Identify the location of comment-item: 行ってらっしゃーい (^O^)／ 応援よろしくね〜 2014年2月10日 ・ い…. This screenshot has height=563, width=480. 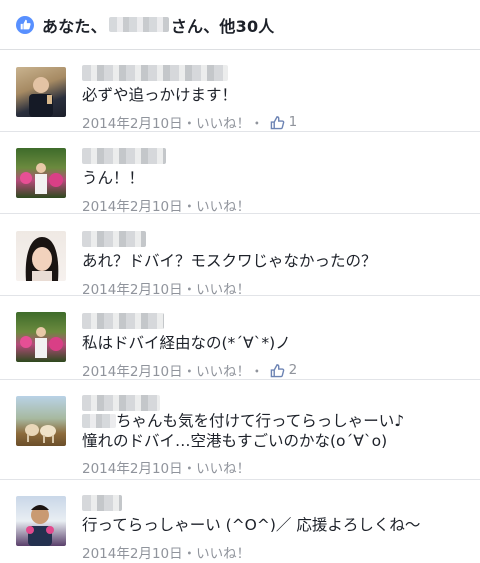
(240, 521).